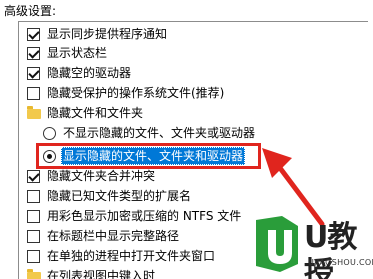  What do you see at coordinates (89, 73) in the screenshot?
I see `setting-label: 隐藏空的驱动器` at bounding box center [89, 73].